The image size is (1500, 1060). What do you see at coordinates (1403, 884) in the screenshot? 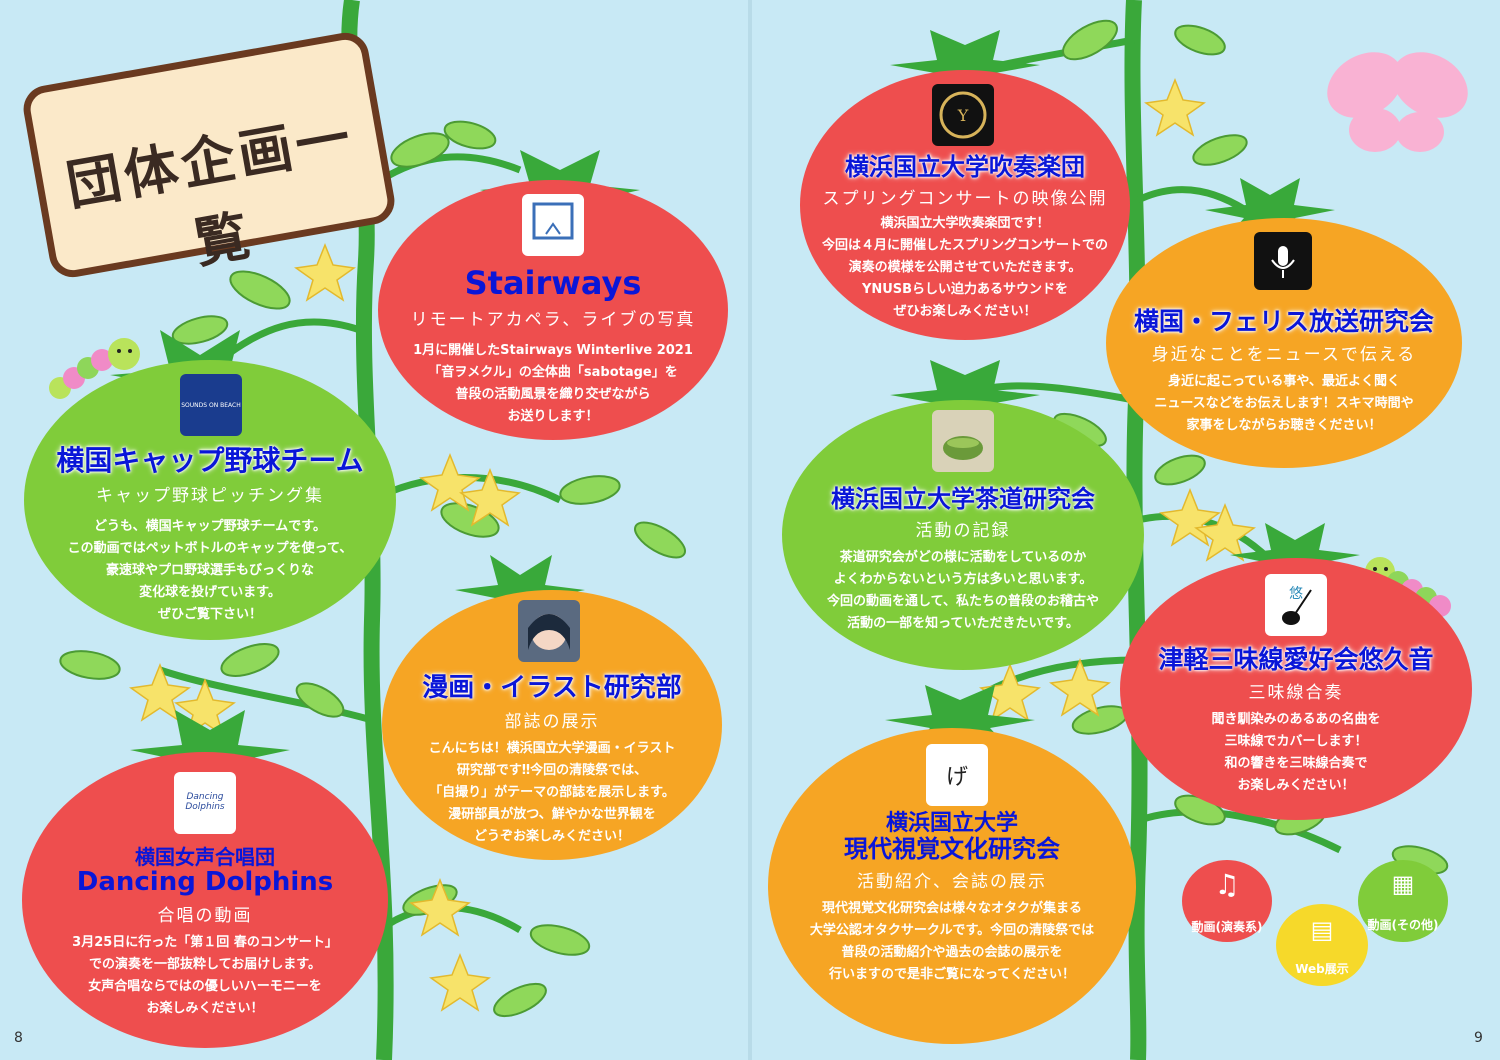
I see `clapperboard-icon: ▦` at bounding box center [1403, 884].